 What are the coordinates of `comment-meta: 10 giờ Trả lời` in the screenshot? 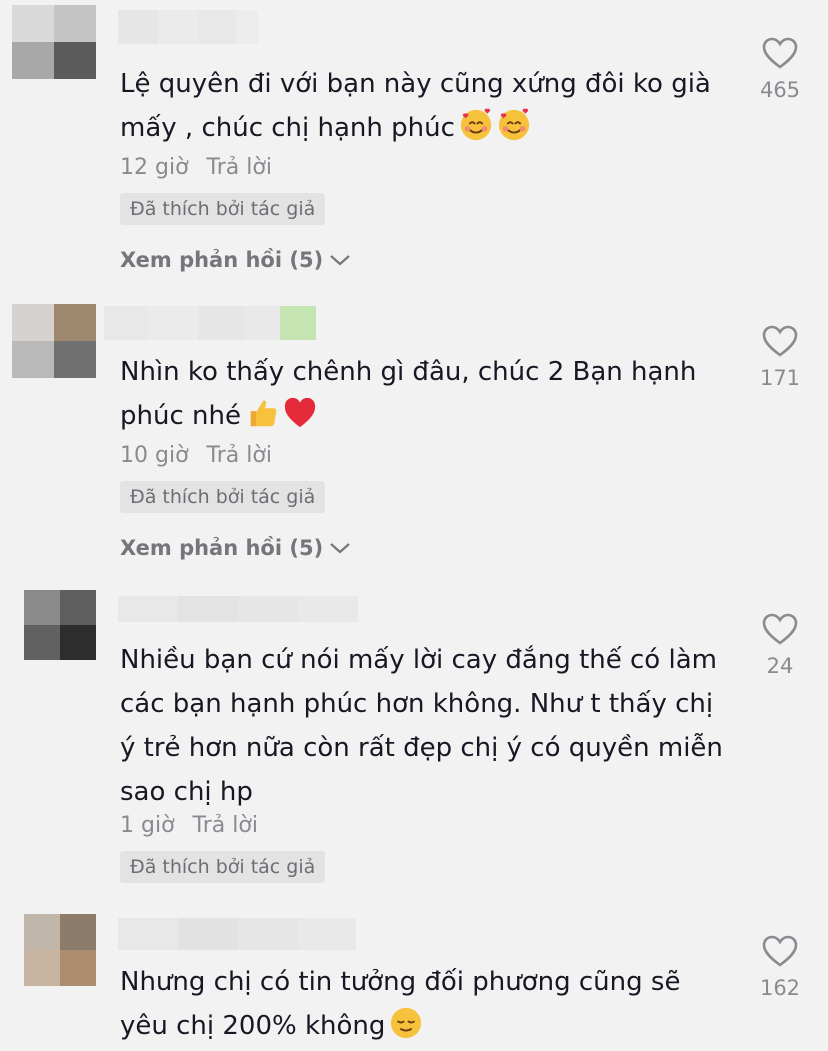 It's located at (196, 455).